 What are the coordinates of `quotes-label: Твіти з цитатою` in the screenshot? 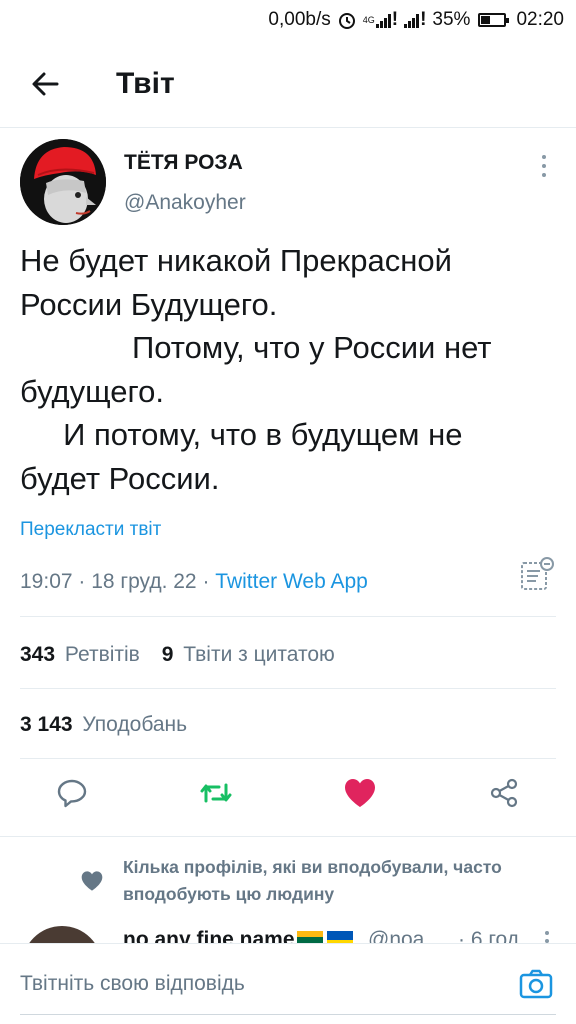 It's located at (259, 654).